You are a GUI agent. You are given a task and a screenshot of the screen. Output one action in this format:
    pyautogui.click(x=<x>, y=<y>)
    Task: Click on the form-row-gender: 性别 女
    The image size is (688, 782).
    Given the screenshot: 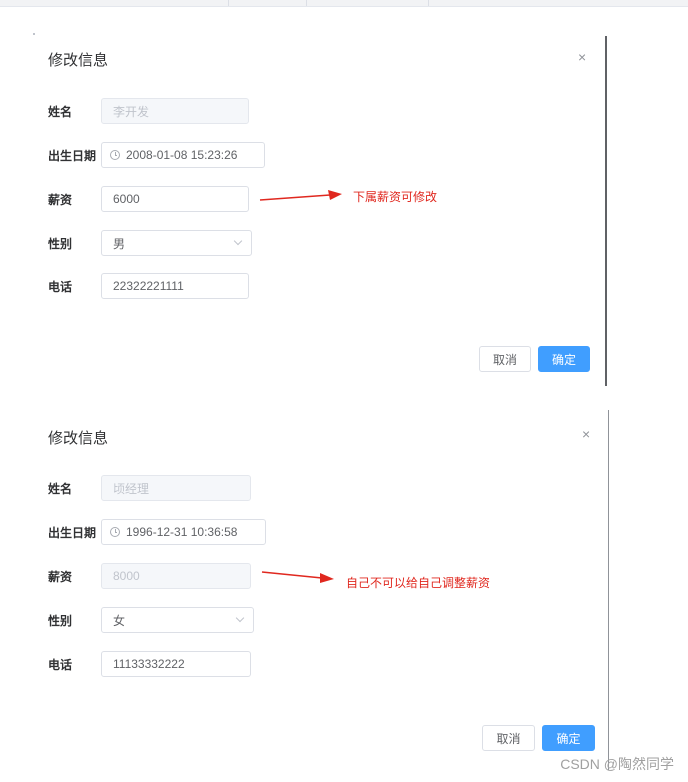 What is the action you would take?
    pyautogui.click(x=151, y=620)
    